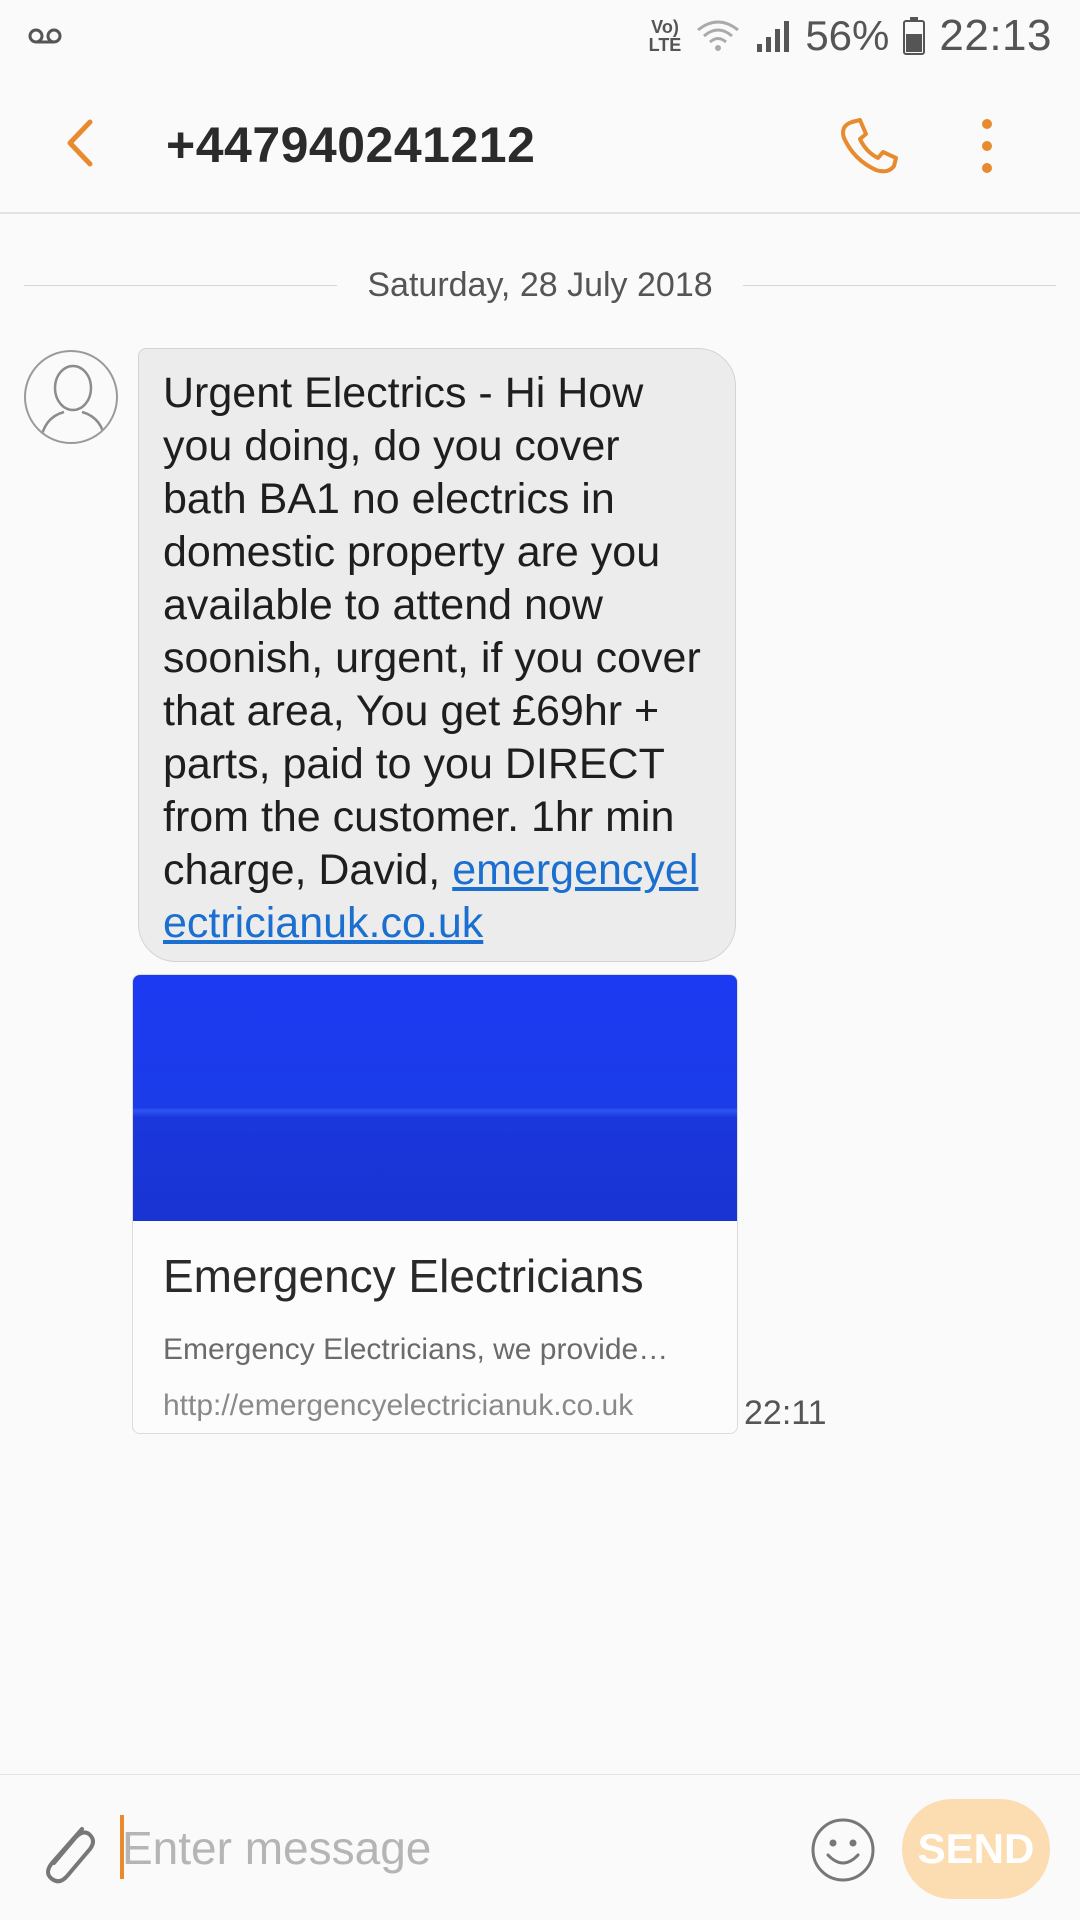  Describe the element at coordinates (540, 143) in the screenshot. I see `conversation-header: +447940241212` at that location.